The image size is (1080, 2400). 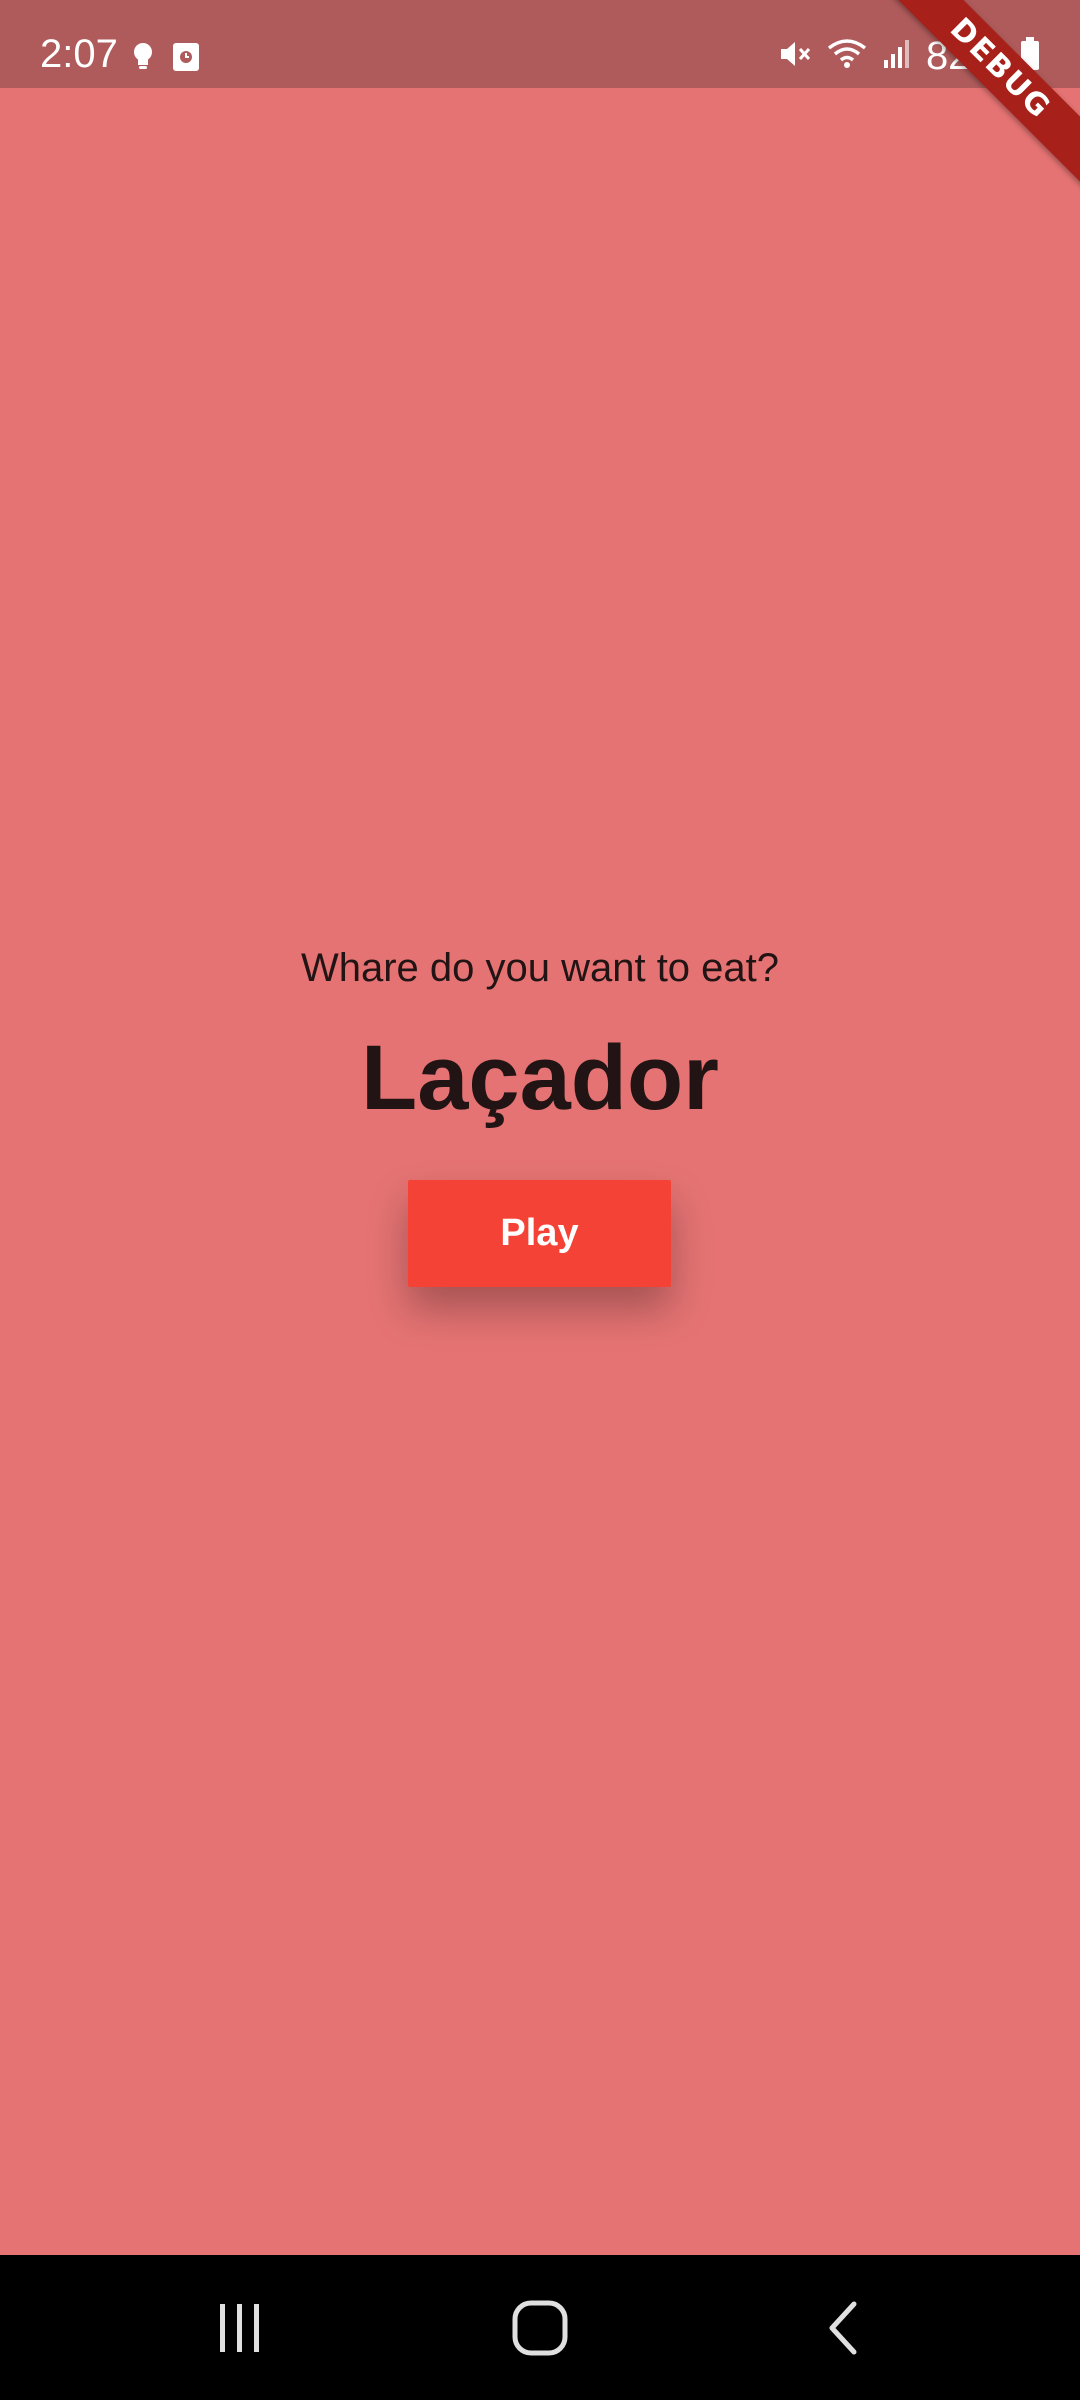 What do you see at coordinates (965, 56) in the screenshot?
I see `battery-percent: 82%` at bounding box center [965, 56].